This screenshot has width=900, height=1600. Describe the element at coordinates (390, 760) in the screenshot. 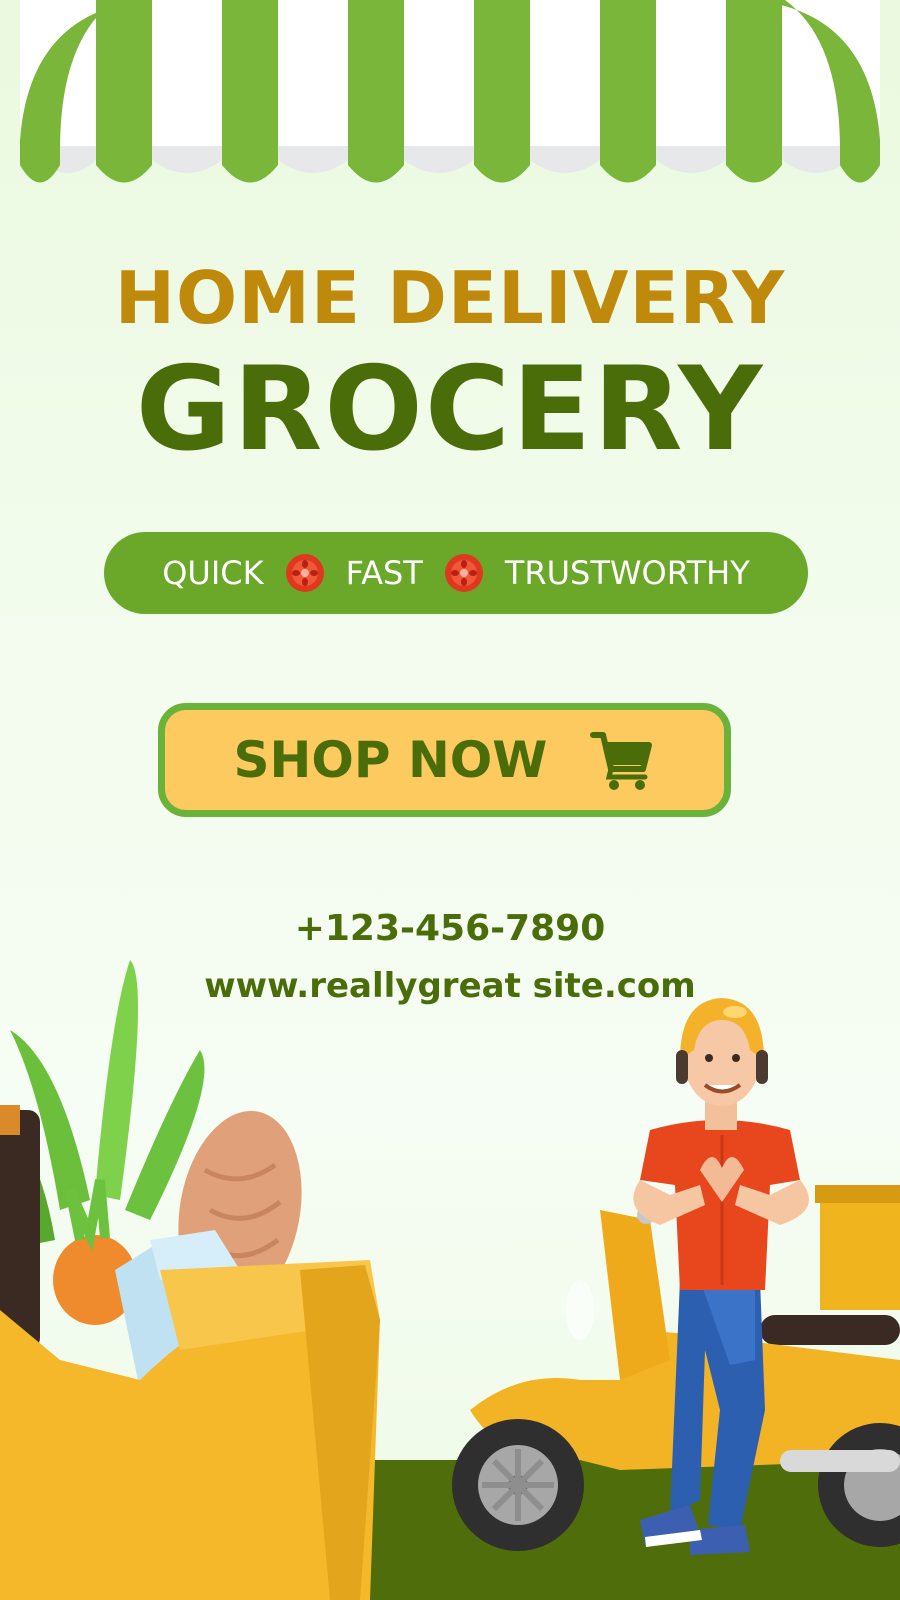

I see `shop-now-label: SHOP NOW` at that location.